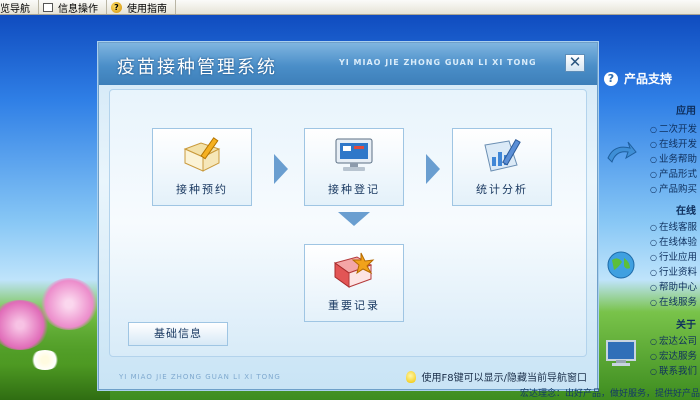 The width and height of the screenshot is (700, 400). Describe the element at coordinates (200, 377) in the screenshot. I see `footer-pinyin: YI MIAO JIE ZHONG GUAN LI XI TONG` at that location.